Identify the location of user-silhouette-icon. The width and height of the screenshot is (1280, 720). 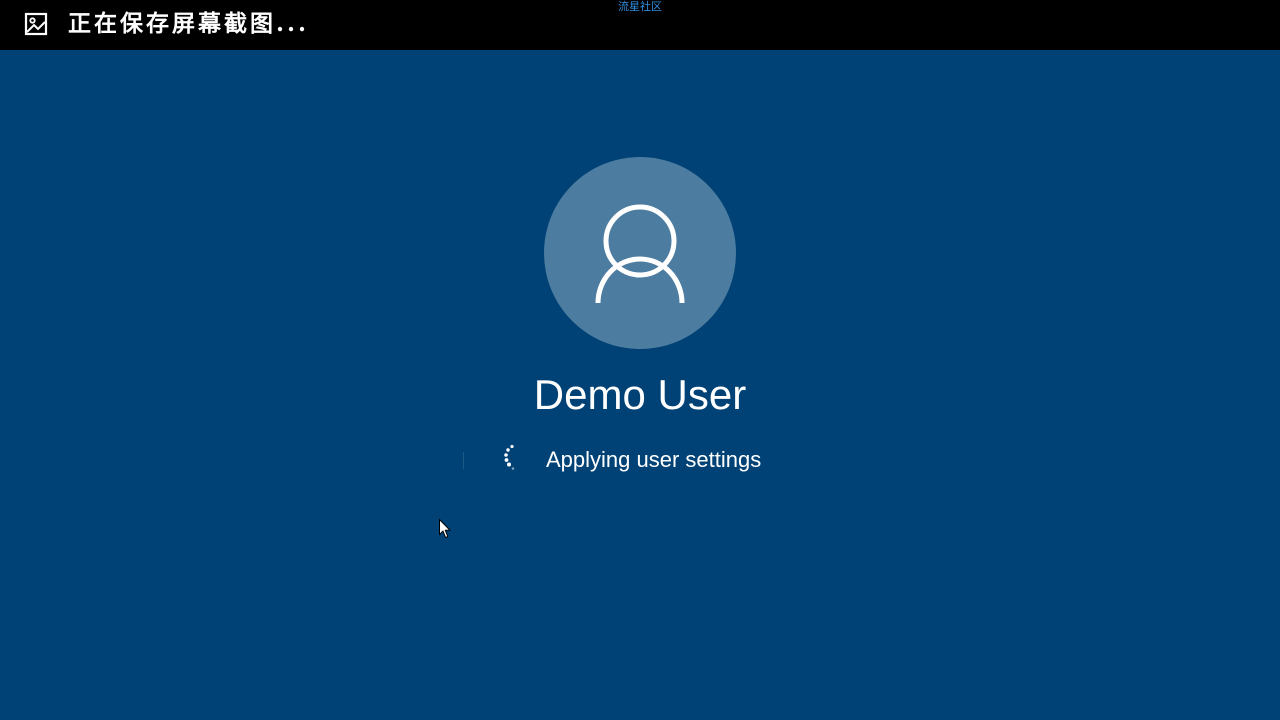
(640, 254).